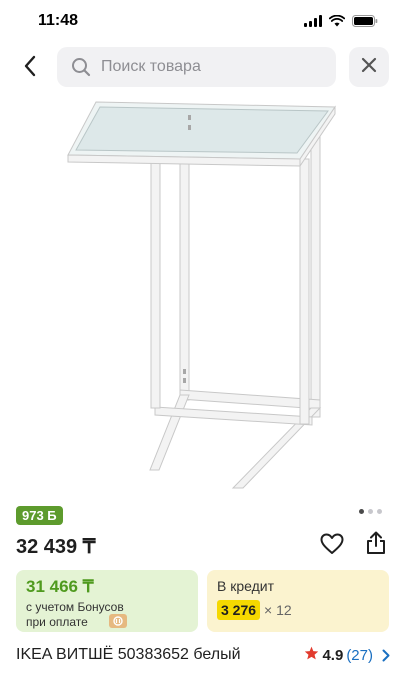 The height and width of the screenshot is (700, 406). Describe the element at coordinates (313, 21) in the screenshot. I see `signal-icon` at that location.